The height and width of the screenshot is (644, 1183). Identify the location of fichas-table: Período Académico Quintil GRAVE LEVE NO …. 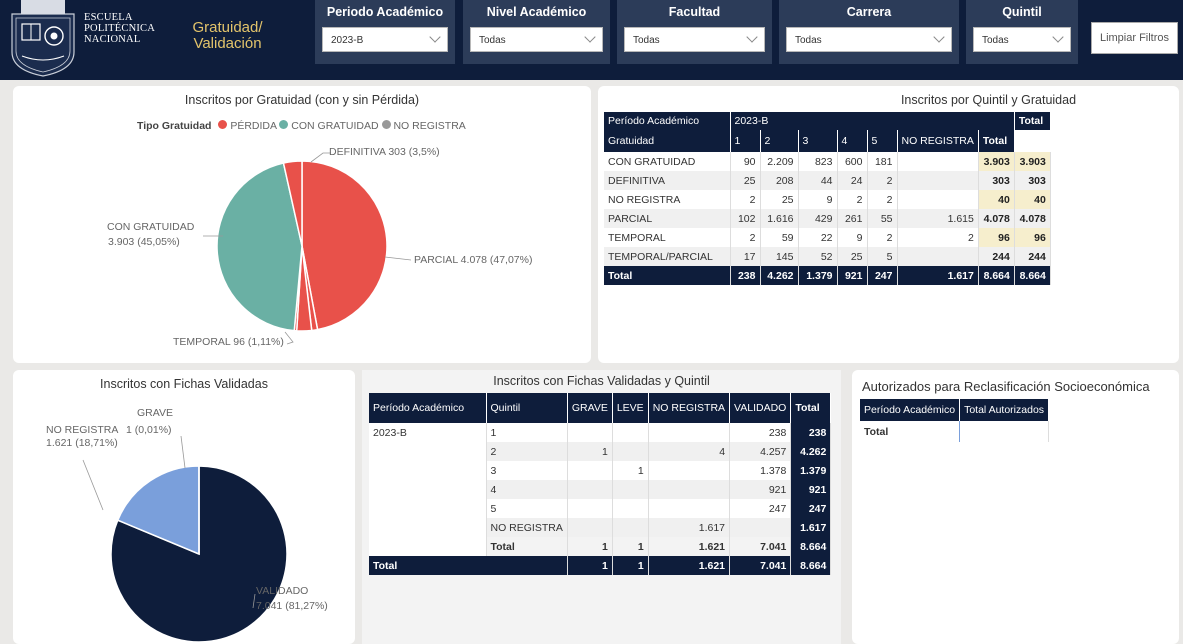
(600, 484).